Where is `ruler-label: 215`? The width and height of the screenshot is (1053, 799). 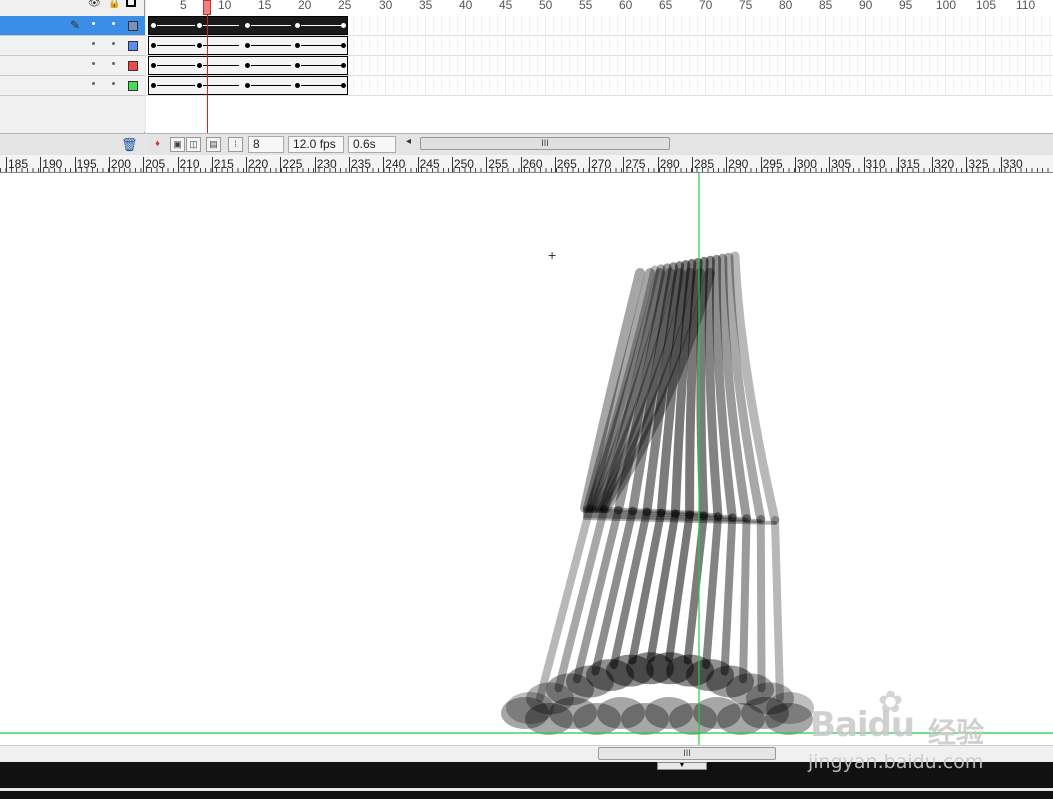 ruler-label: 215 is located at coordinates (223, 164).